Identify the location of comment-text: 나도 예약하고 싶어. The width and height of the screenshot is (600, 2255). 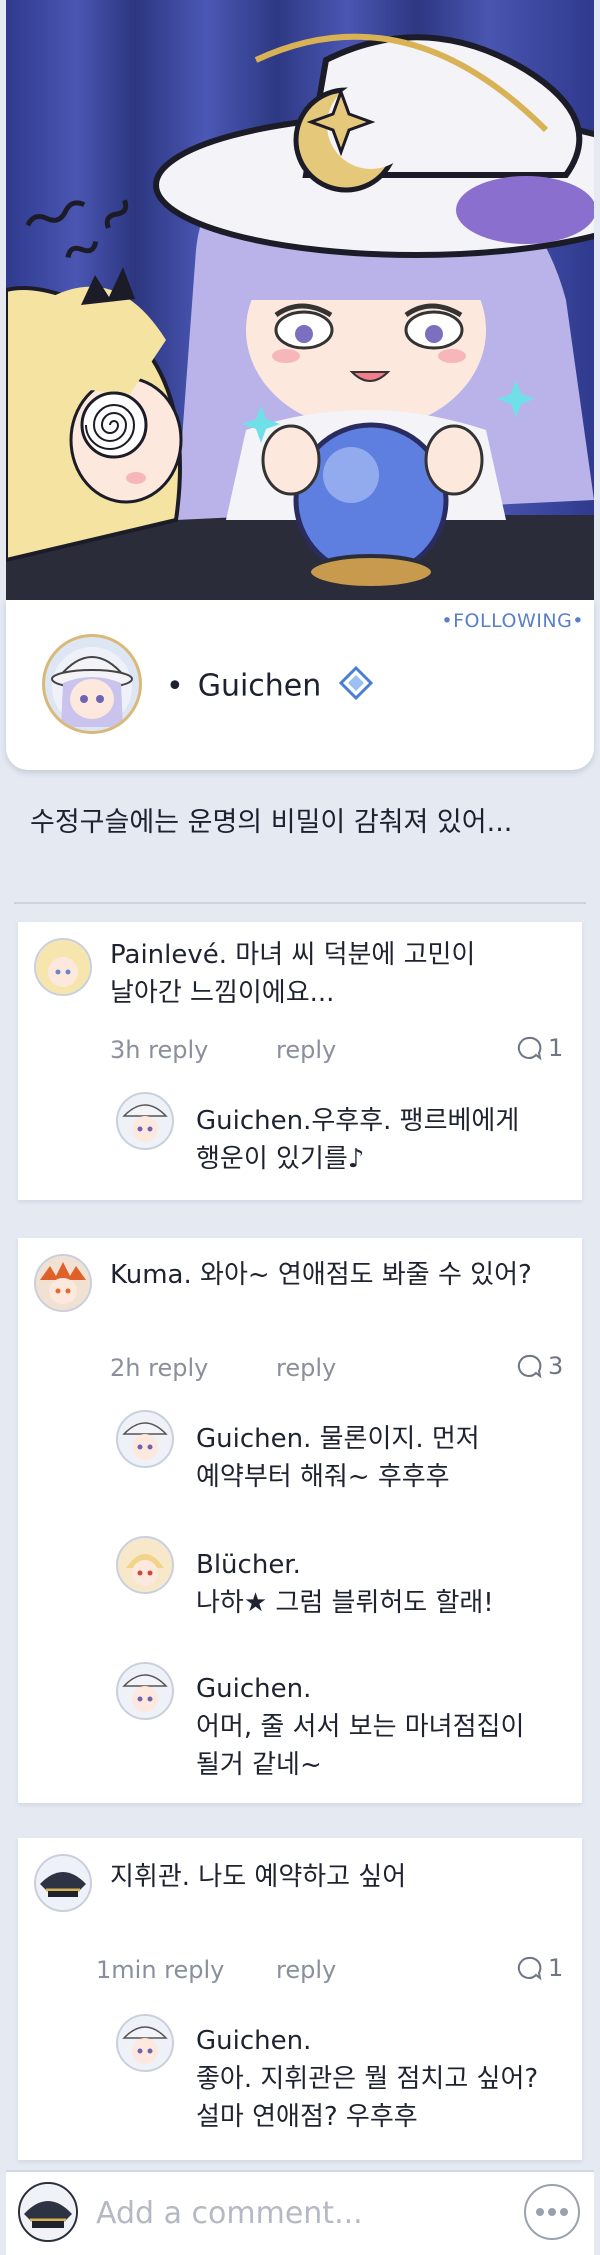
(302, 1877).